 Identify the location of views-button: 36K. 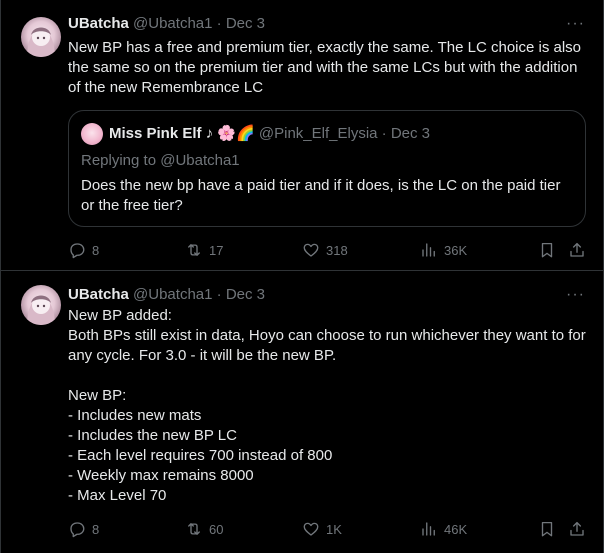
(443, 250).